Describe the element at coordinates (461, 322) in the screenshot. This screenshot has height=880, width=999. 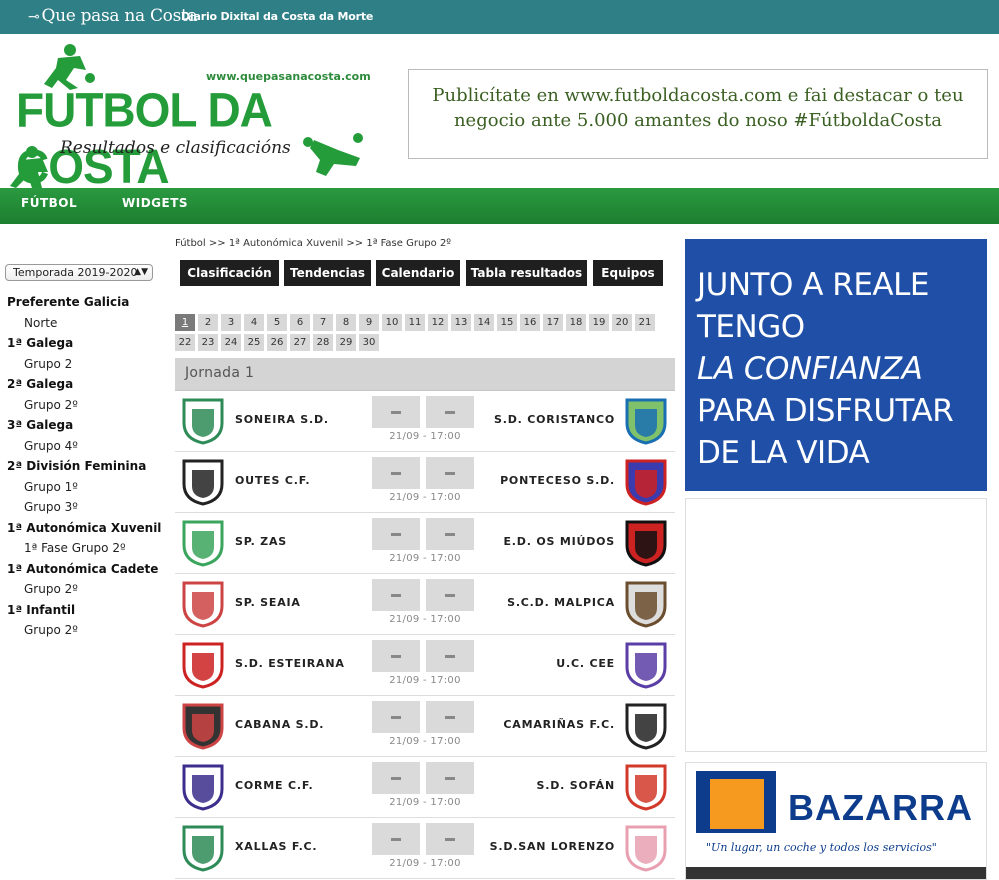
I see `round-link: 13` at that location.